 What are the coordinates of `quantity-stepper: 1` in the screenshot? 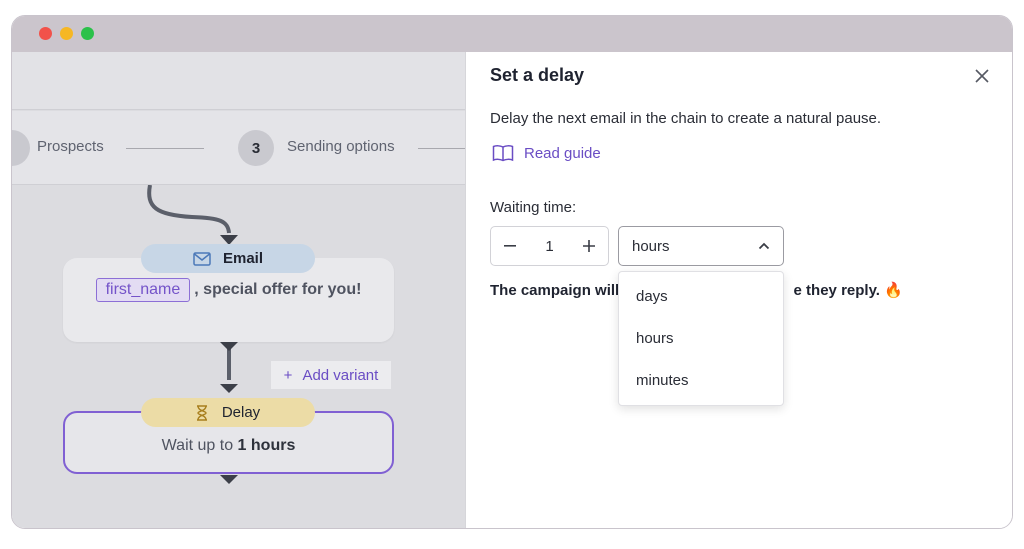 It's located at (549, 246).